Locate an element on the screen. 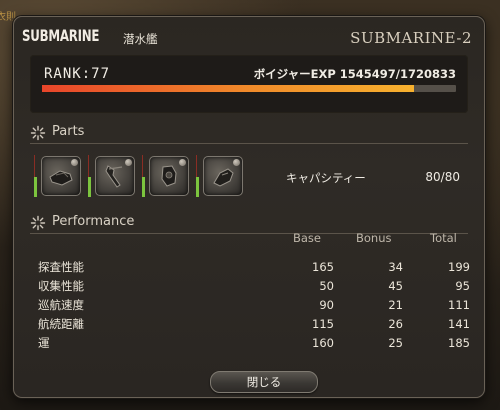 The width and height of the screenshot is (500, 410). stat-bonus: 25 is located at coordinates (395, 342).